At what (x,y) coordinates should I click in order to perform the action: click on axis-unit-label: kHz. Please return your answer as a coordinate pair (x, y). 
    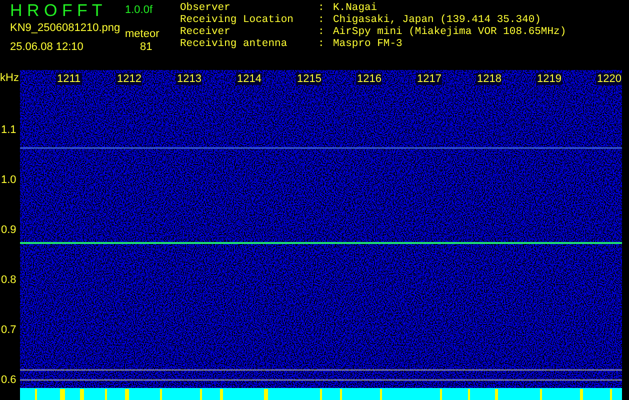
    Looking at the image, I should click on (9, 78).